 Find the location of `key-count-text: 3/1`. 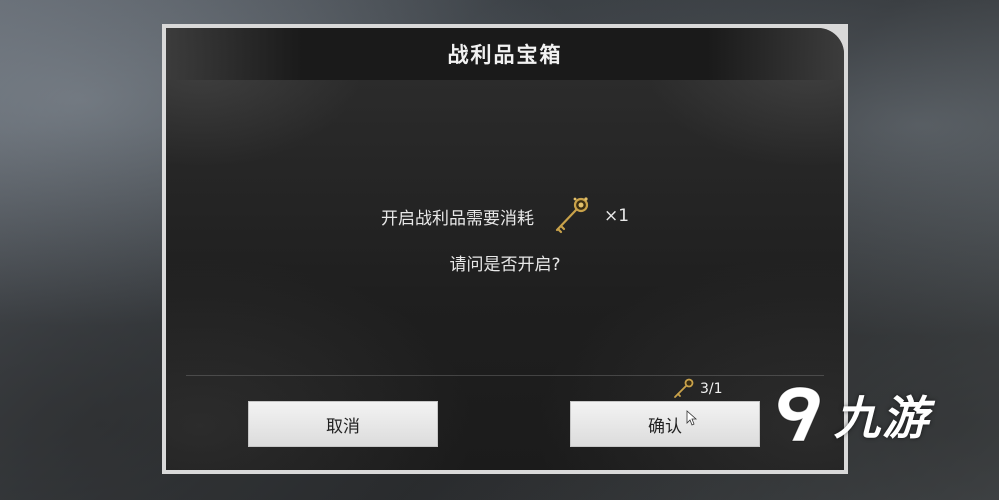

key-count-text: 3/1 is located at coordinates (711, 389).